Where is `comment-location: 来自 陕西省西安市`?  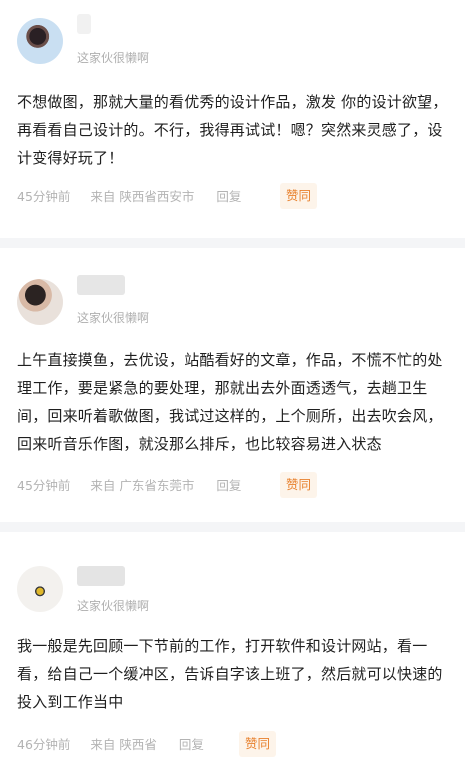
comment-location: 来自 陕西省西安市 is located at coordinates (142, 196).